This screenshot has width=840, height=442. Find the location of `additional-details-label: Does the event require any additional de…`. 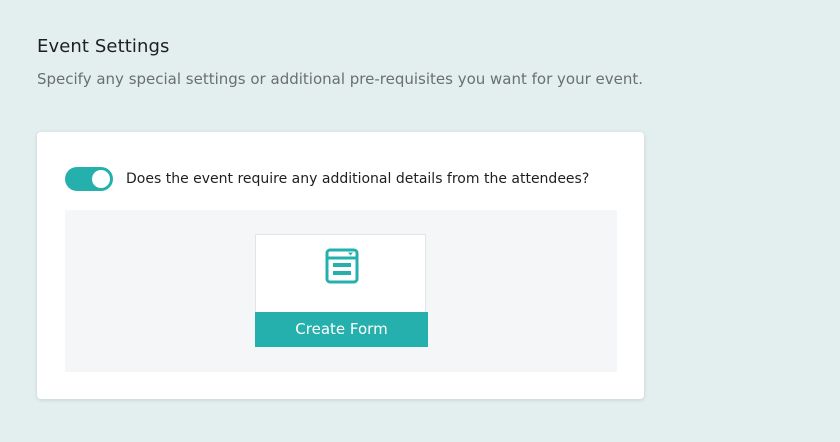

additional-details-label: Does the event require any additional de… is located at coordinates (358, 179).